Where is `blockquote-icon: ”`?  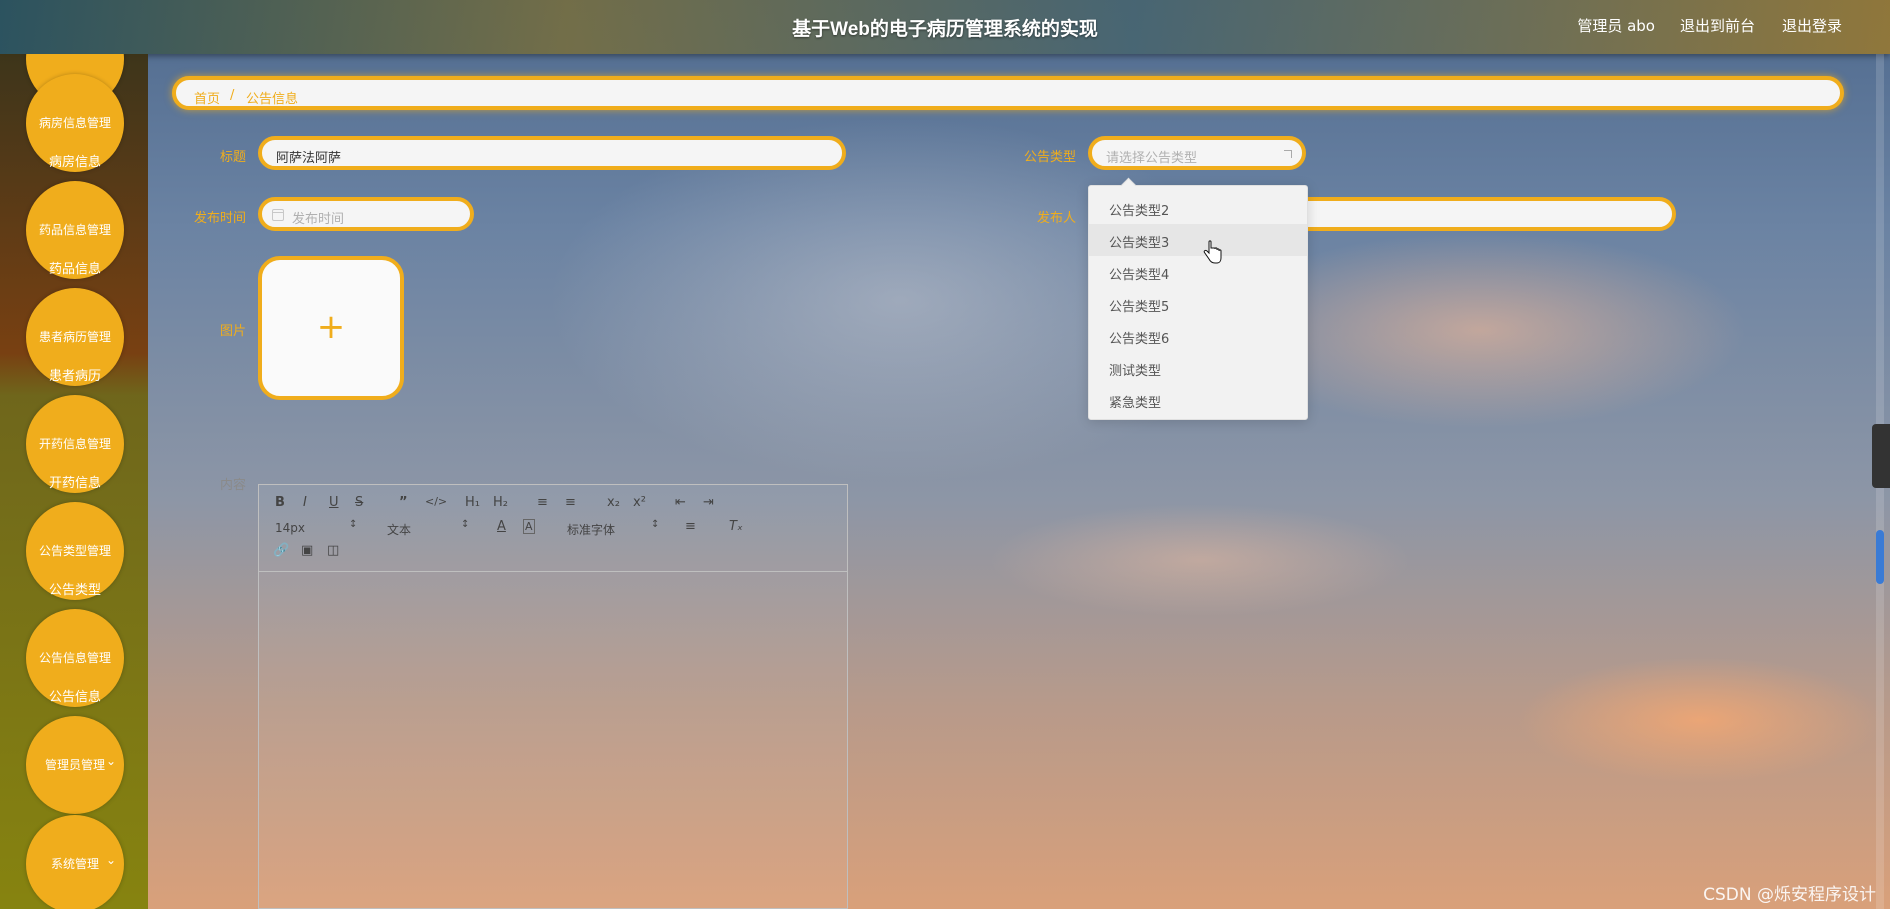 blockquote-icon: ” is located at coordinates (403, 502).